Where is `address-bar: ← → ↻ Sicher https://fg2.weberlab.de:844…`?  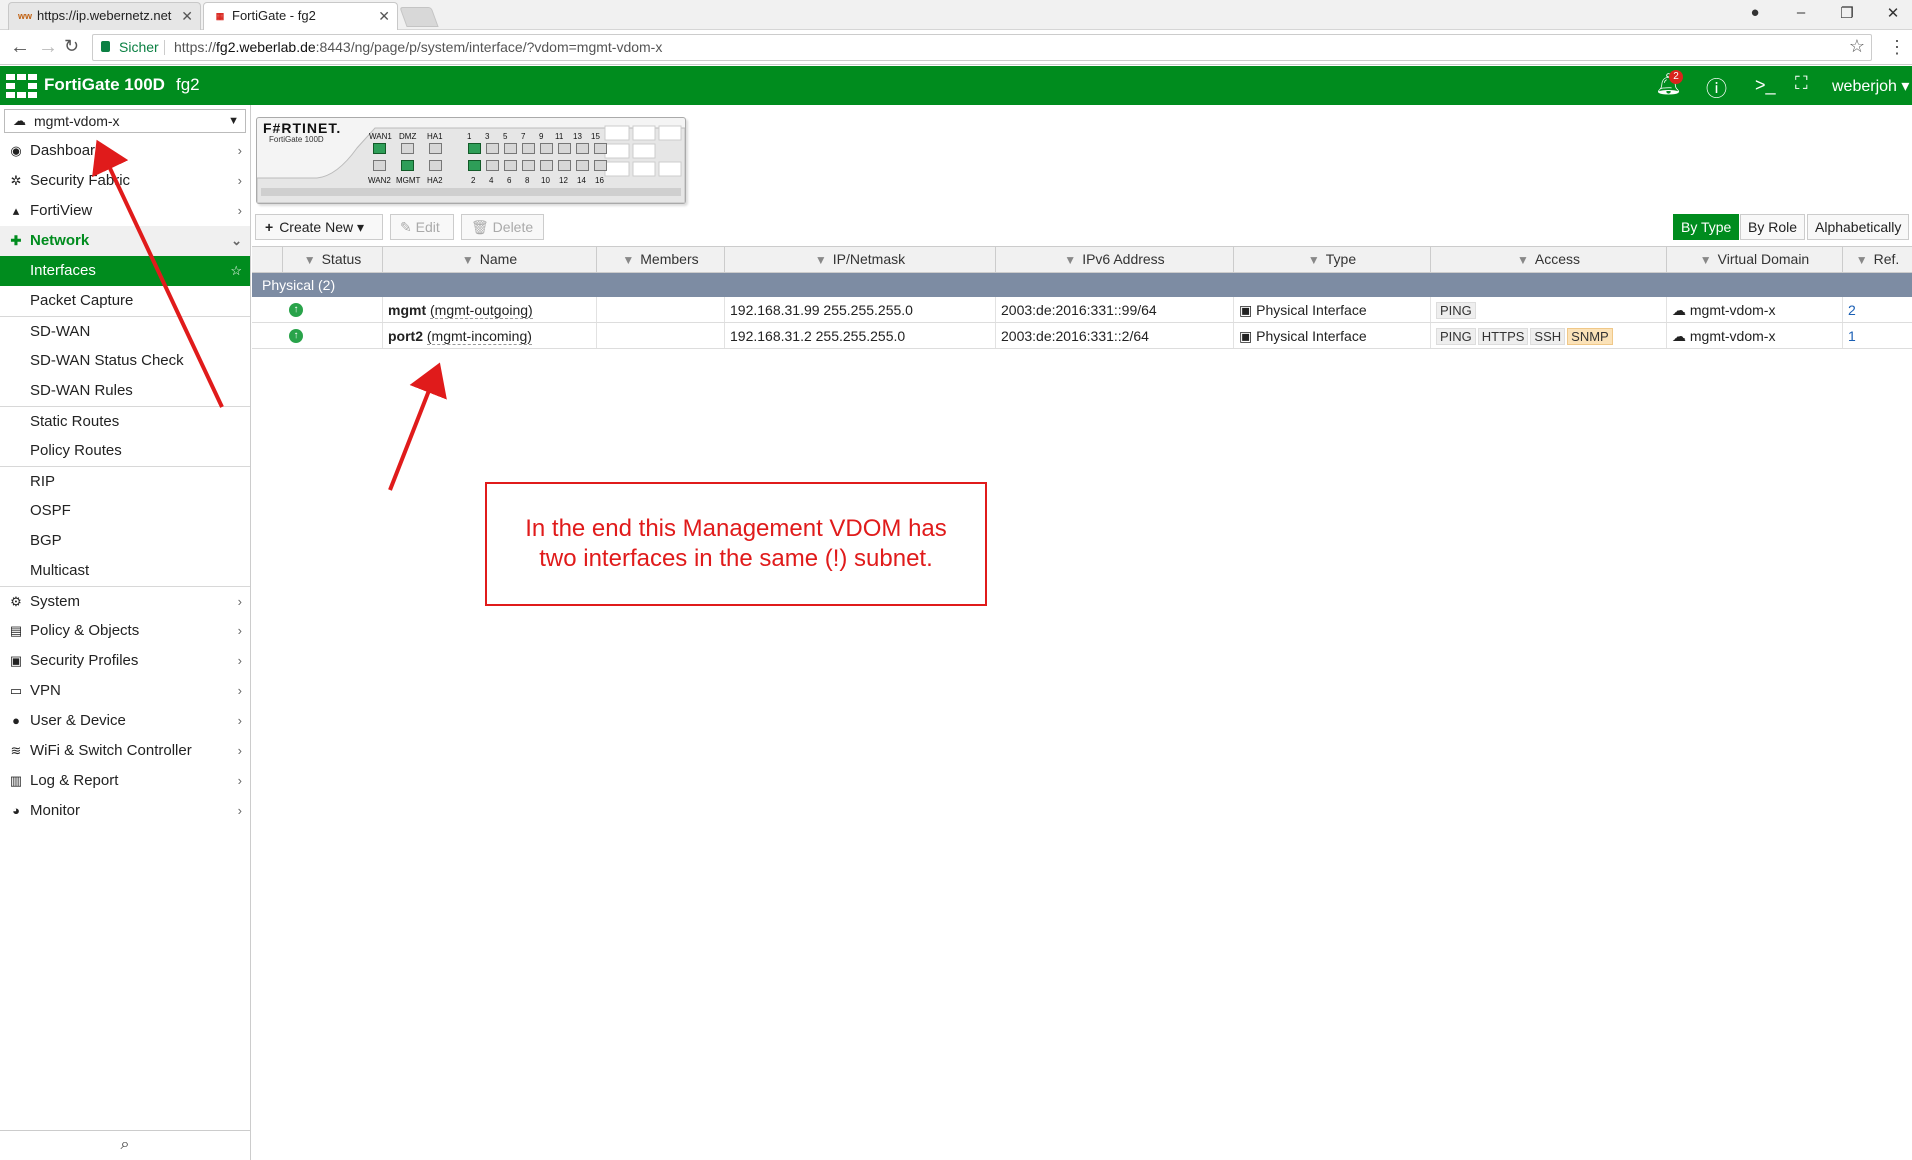 address-bar: ← → ↻ Sicher https://fg2.weberlab.de:844… is located at coordinates (956, 48).